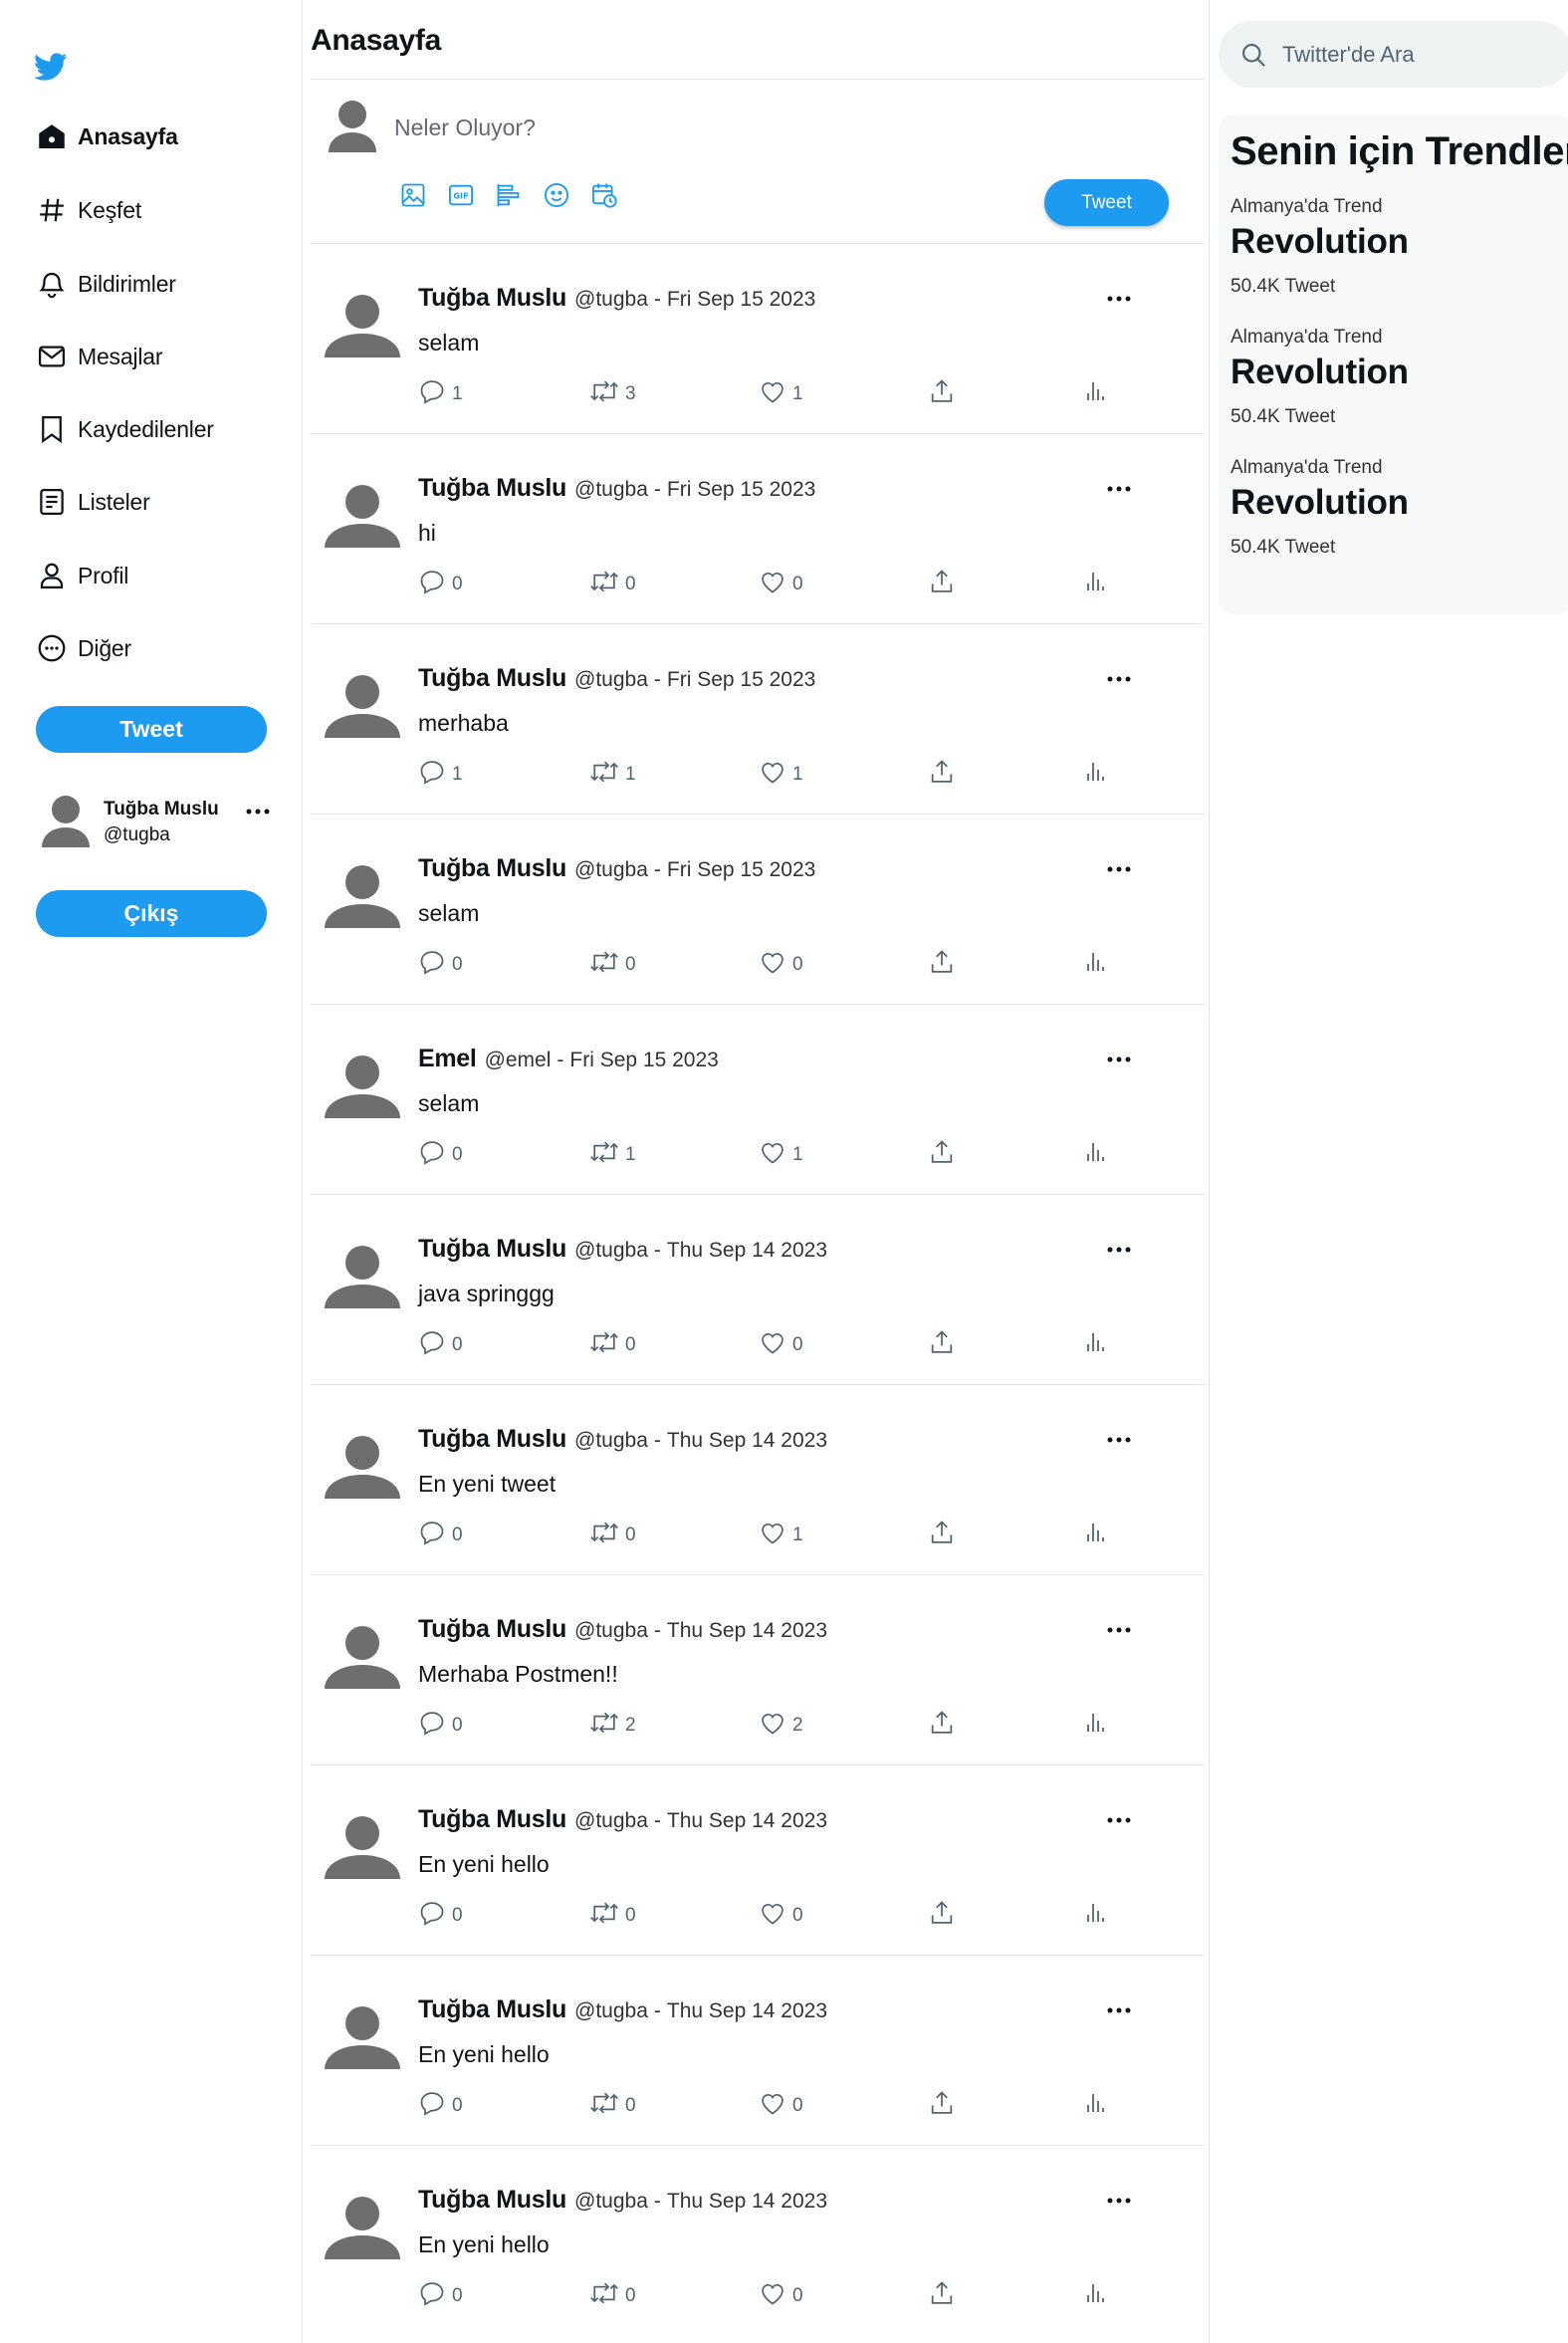 This screenshot has width=1568, height=2343. Describe the element at coordinates (413, 195) in the screenshot. I see `image-icon` at that location.